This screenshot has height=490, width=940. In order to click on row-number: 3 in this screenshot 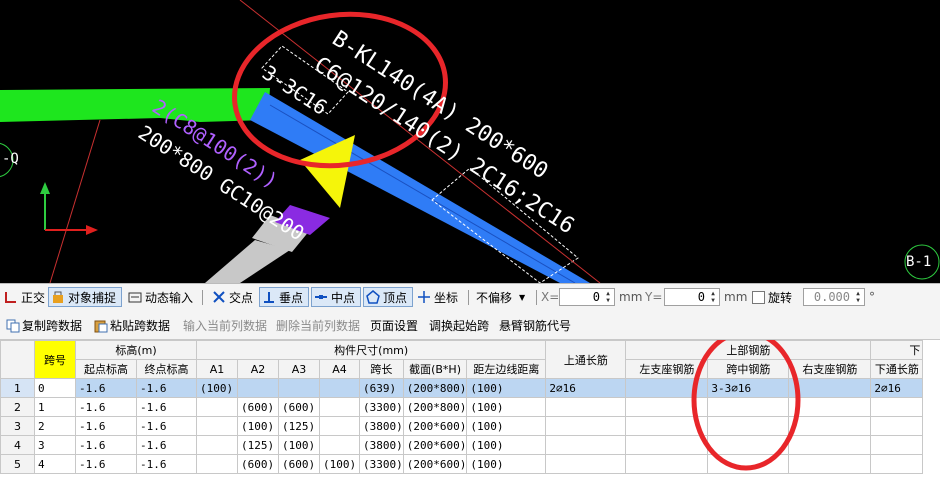, I will do `click(17, 426)`.